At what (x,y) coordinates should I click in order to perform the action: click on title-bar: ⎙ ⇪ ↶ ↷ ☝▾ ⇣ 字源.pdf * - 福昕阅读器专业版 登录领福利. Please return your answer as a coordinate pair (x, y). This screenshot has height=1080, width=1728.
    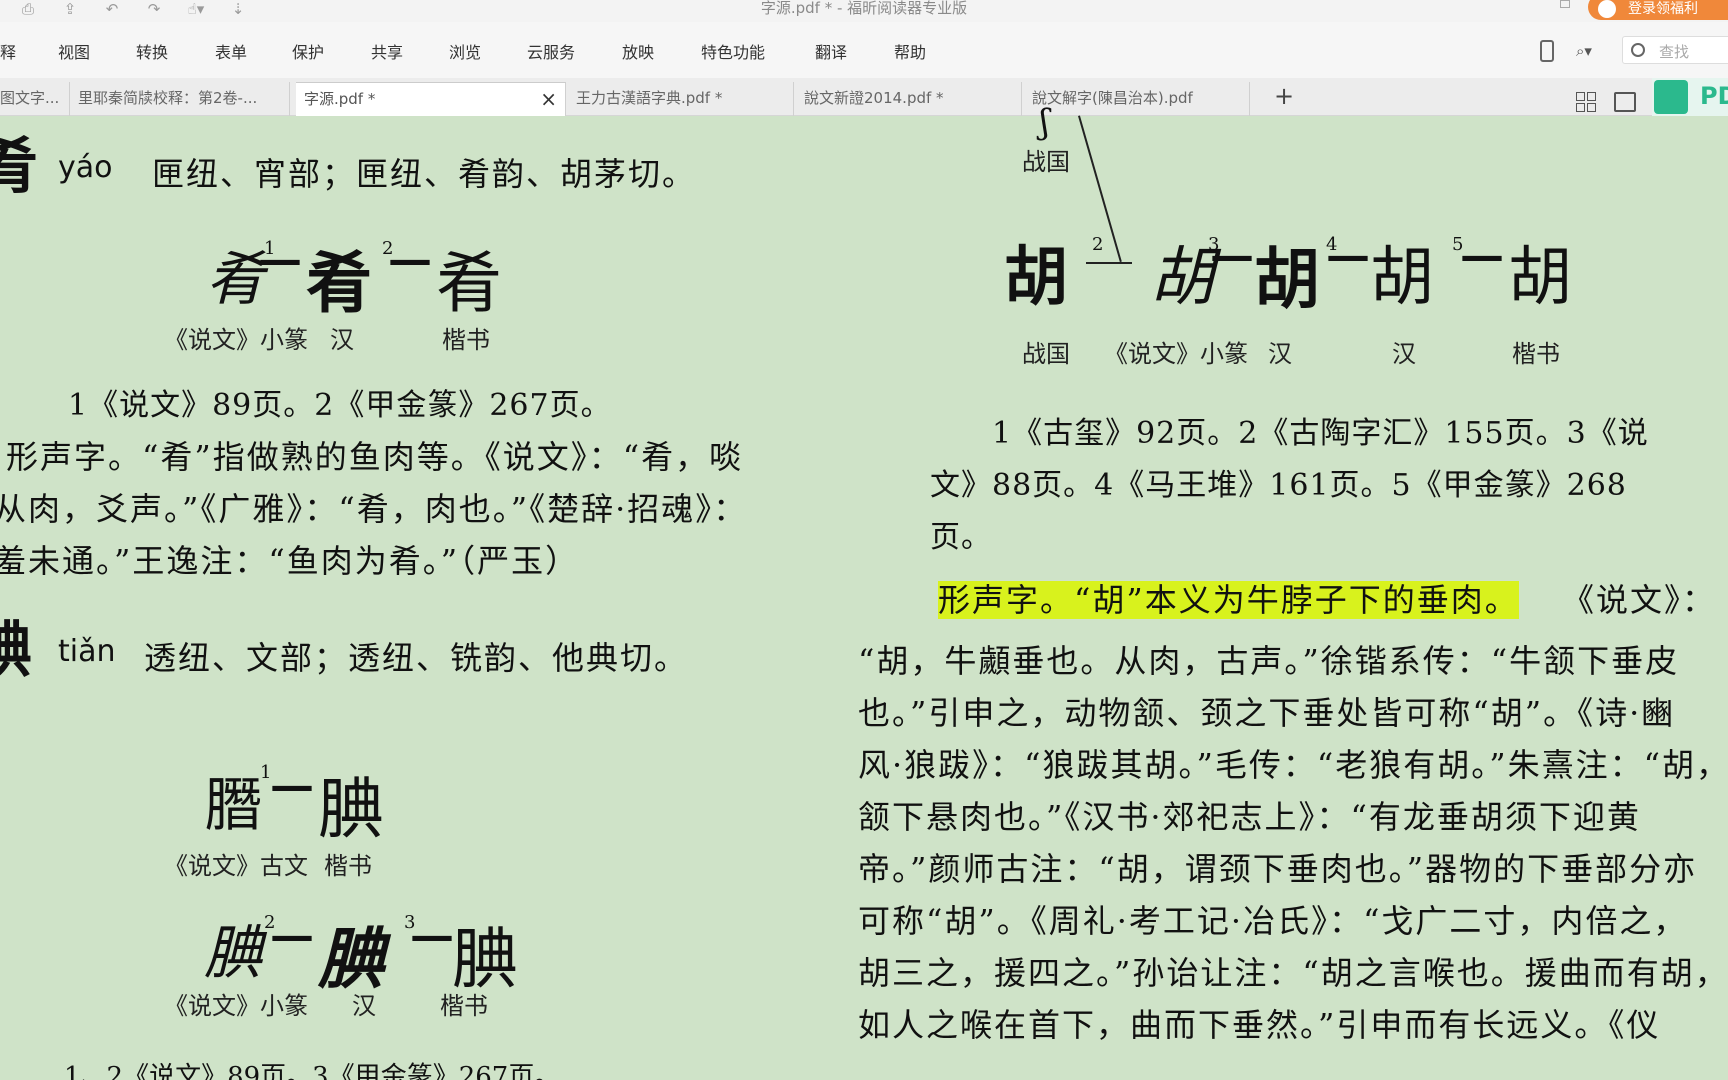
    Looking at the image, I should click on (864, 11).